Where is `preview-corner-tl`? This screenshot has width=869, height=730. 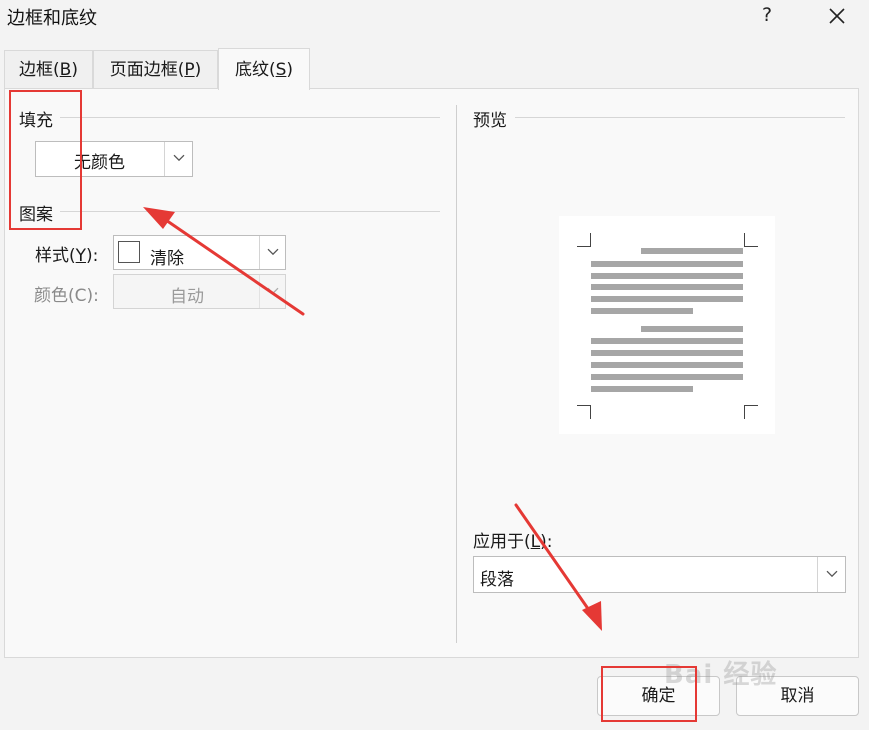 preview-corner-tl is located at coordinates (584, 240).